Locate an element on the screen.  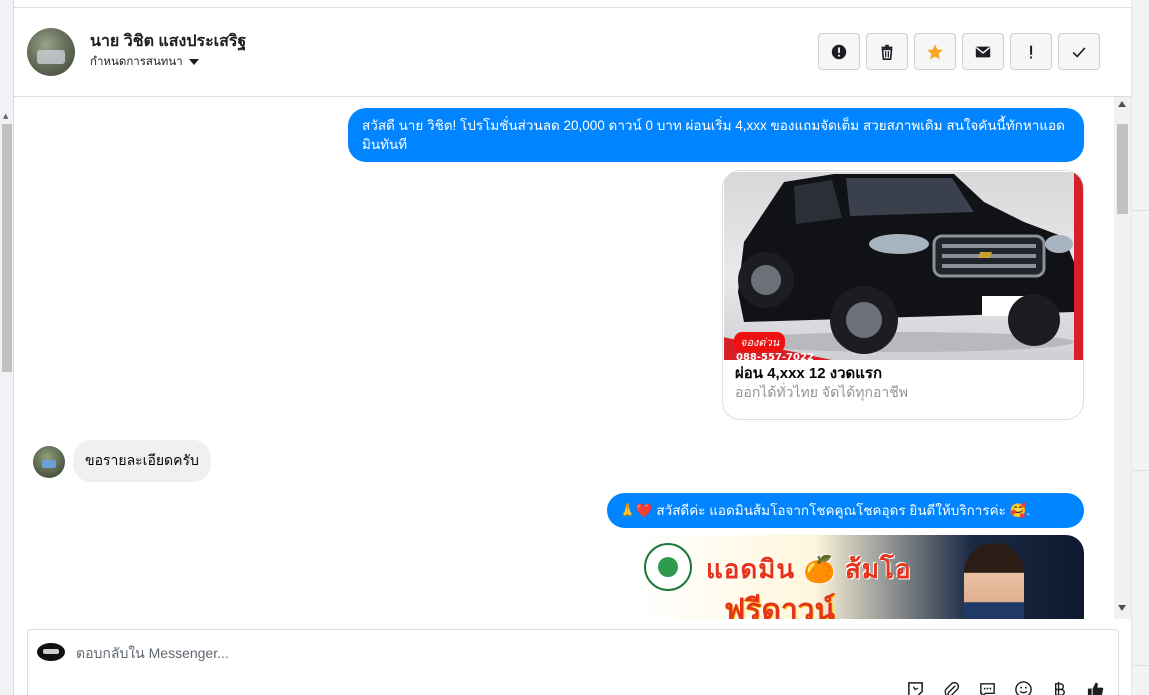
trash-icon is located at coordinates (887, 52).